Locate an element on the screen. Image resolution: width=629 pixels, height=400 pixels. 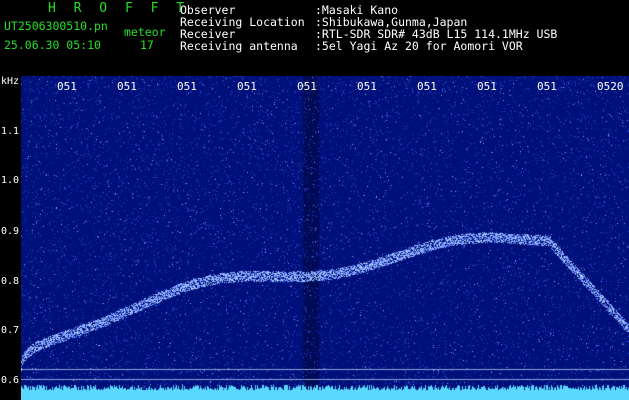
frequency-axis is located at coordinates (10, 238).